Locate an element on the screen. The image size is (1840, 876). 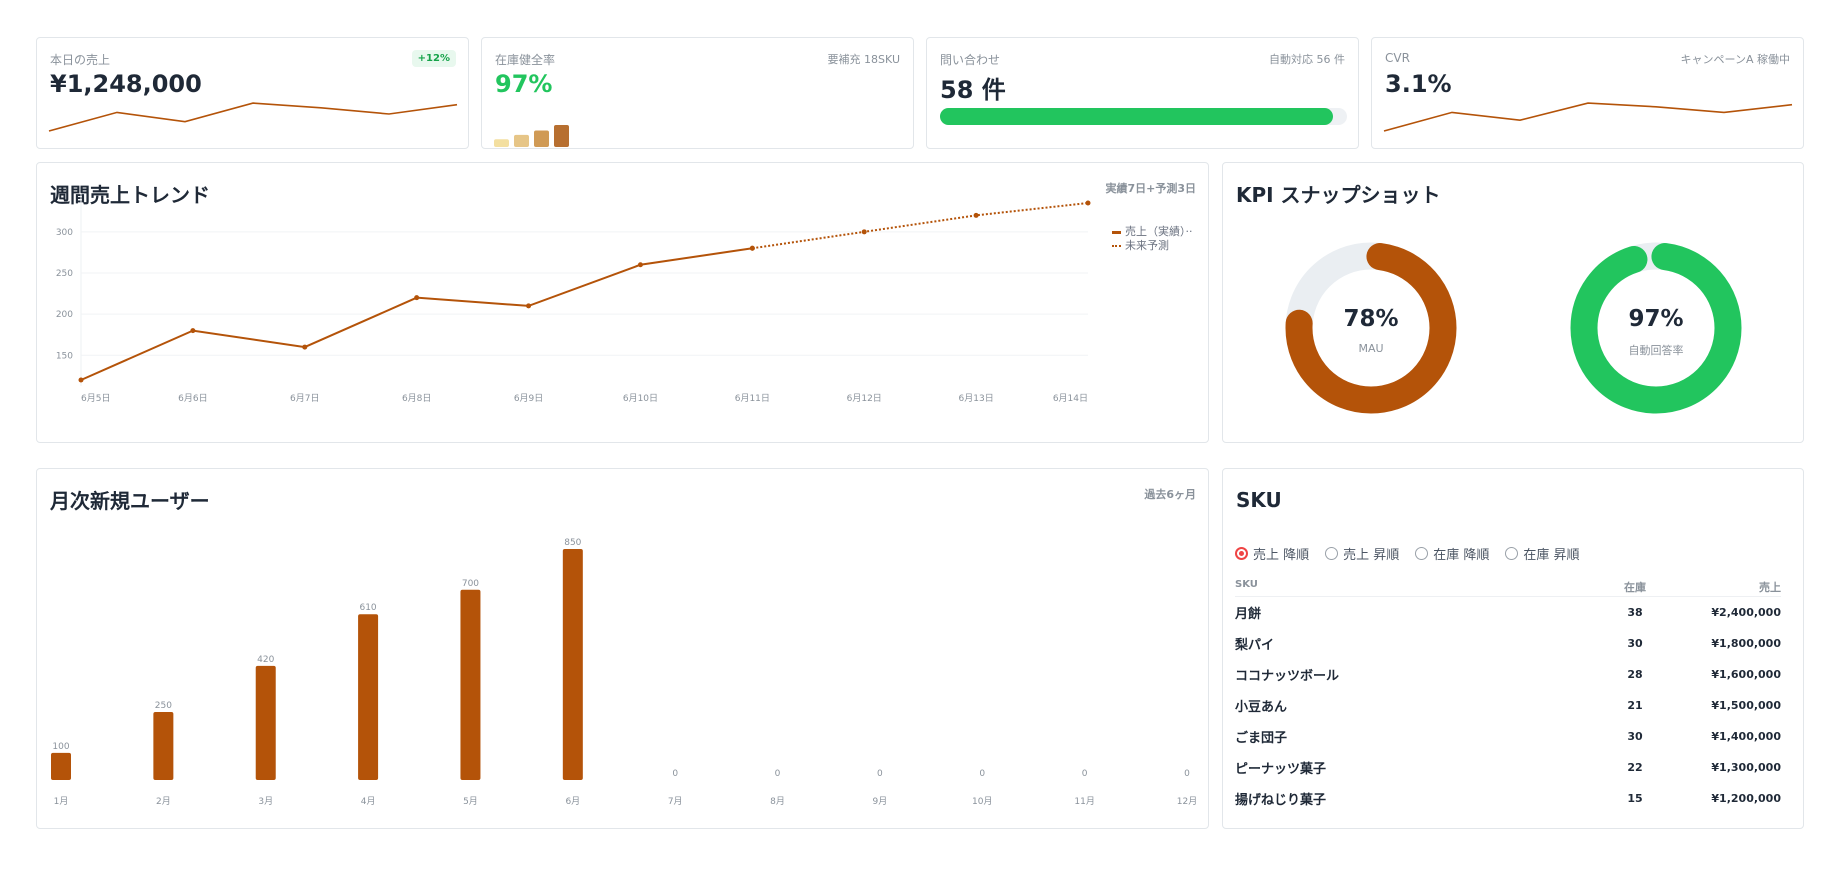
sku-stock: 28 is located at coordinates (1635, 674).